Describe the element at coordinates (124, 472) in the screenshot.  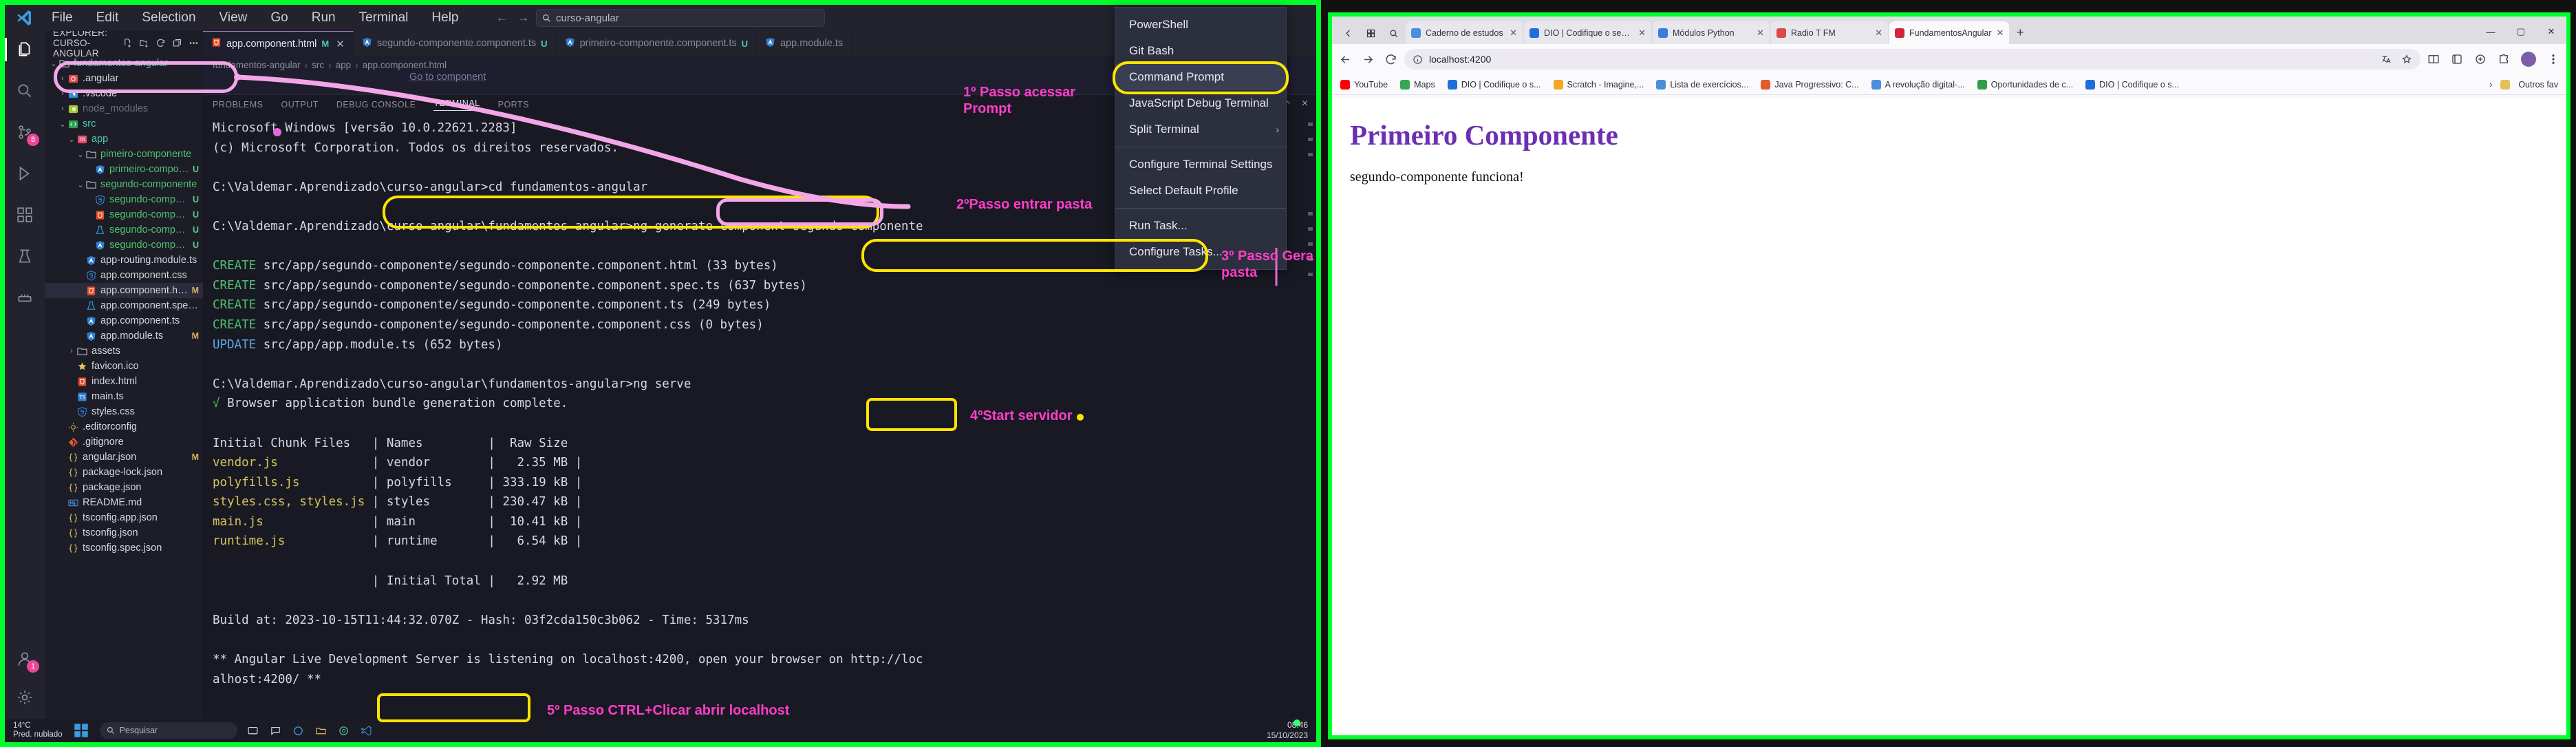
I see `tree-item: package-lock.json` at that location.